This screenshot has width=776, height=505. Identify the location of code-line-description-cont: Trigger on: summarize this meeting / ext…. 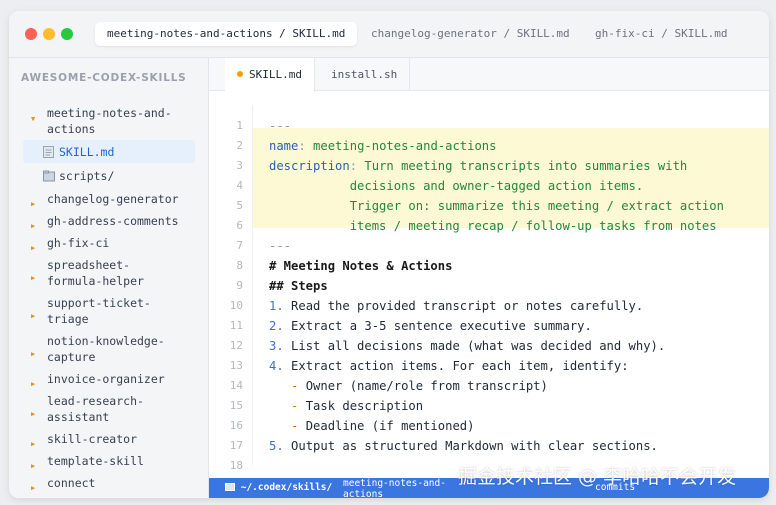
(496, 206).